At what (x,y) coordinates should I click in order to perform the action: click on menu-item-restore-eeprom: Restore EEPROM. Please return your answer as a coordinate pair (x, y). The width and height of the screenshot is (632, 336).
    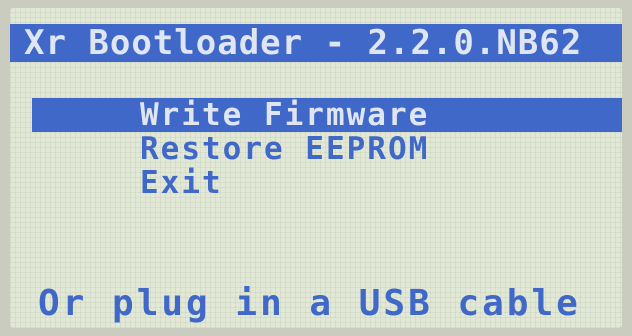
    Looking at the image, I should click on (316, 149).